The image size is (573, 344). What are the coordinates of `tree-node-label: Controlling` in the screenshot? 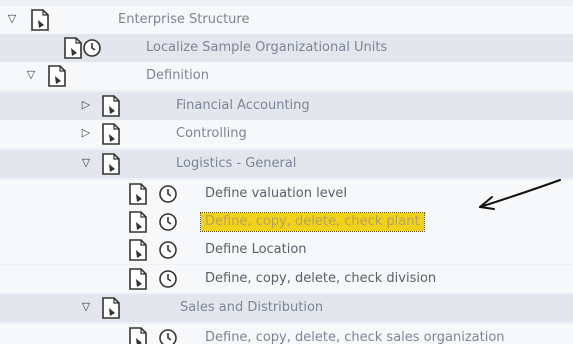 It's located at (211, 133).